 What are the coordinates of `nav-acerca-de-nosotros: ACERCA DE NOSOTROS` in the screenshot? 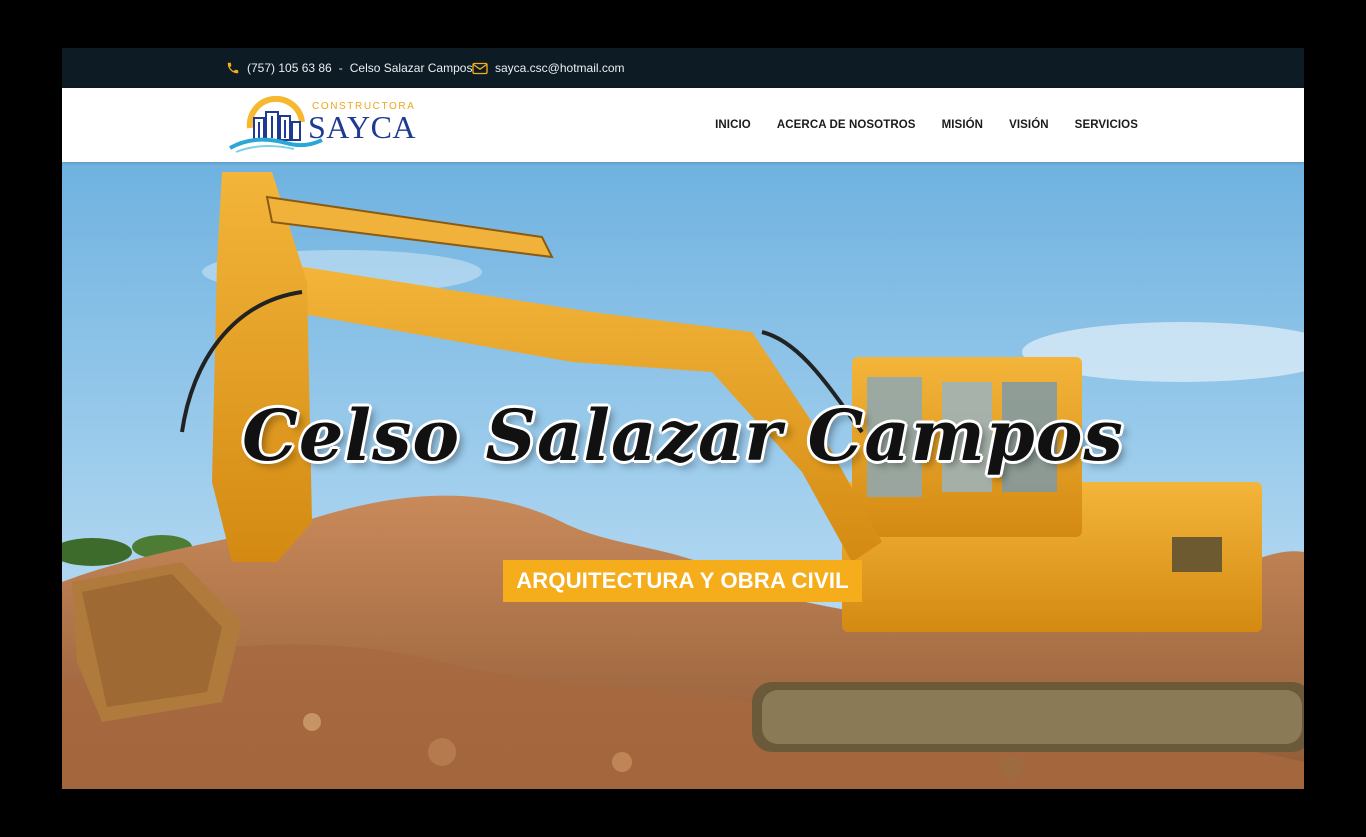 It's located at (846, 125).